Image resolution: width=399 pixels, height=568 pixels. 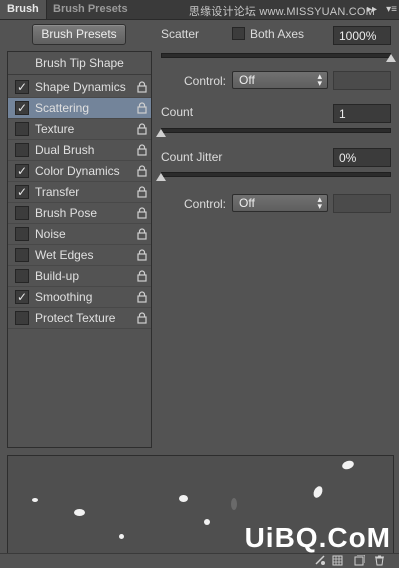 I want to click on delete-brush-icon, so click(x=379, y=560).